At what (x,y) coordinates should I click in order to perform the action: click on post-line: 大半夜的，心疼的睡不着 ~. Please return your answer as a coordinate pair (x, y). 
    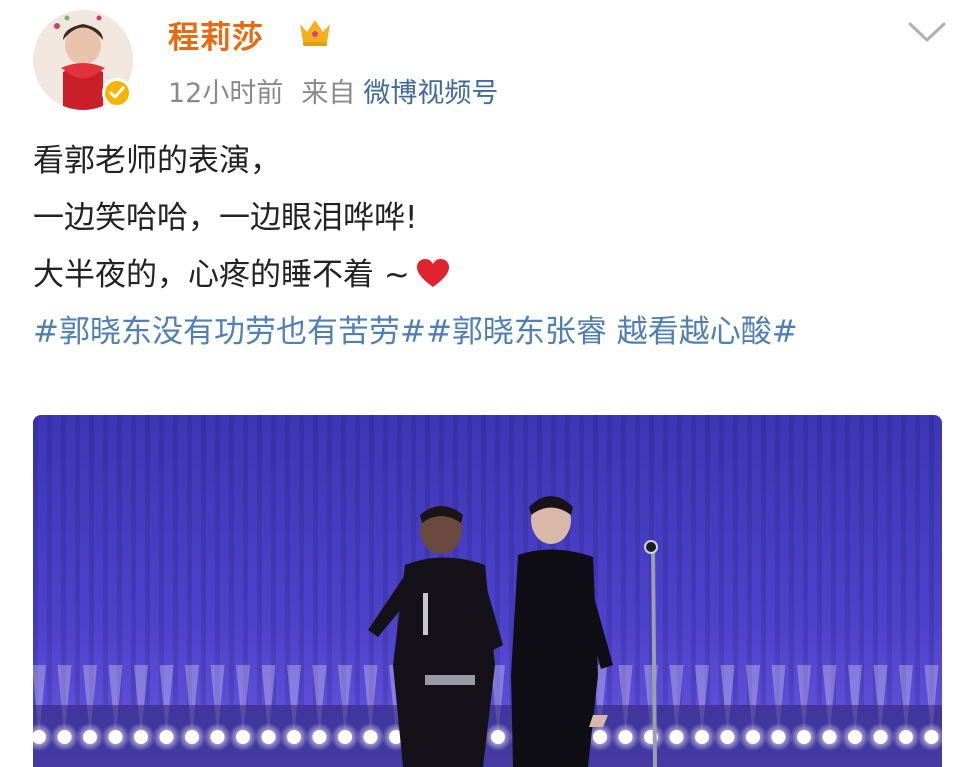
    Looking at the image, I should click on (478, 275).